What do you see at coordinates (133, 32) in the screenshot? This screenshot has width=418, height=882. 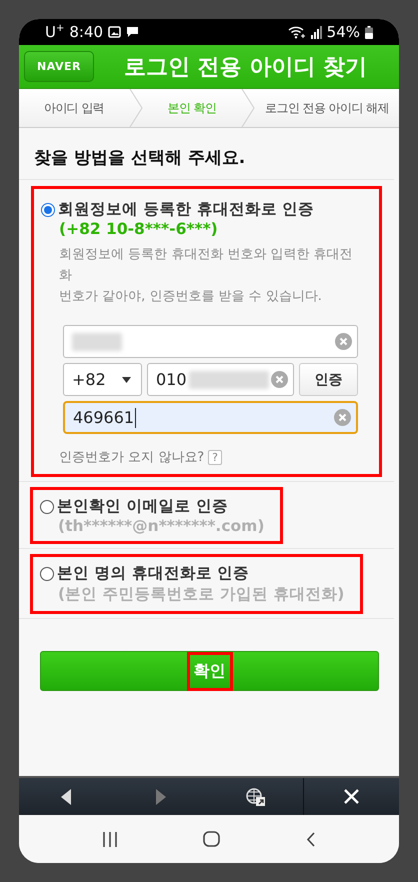 I see `chat-icon` at bounding box center [133, 32].